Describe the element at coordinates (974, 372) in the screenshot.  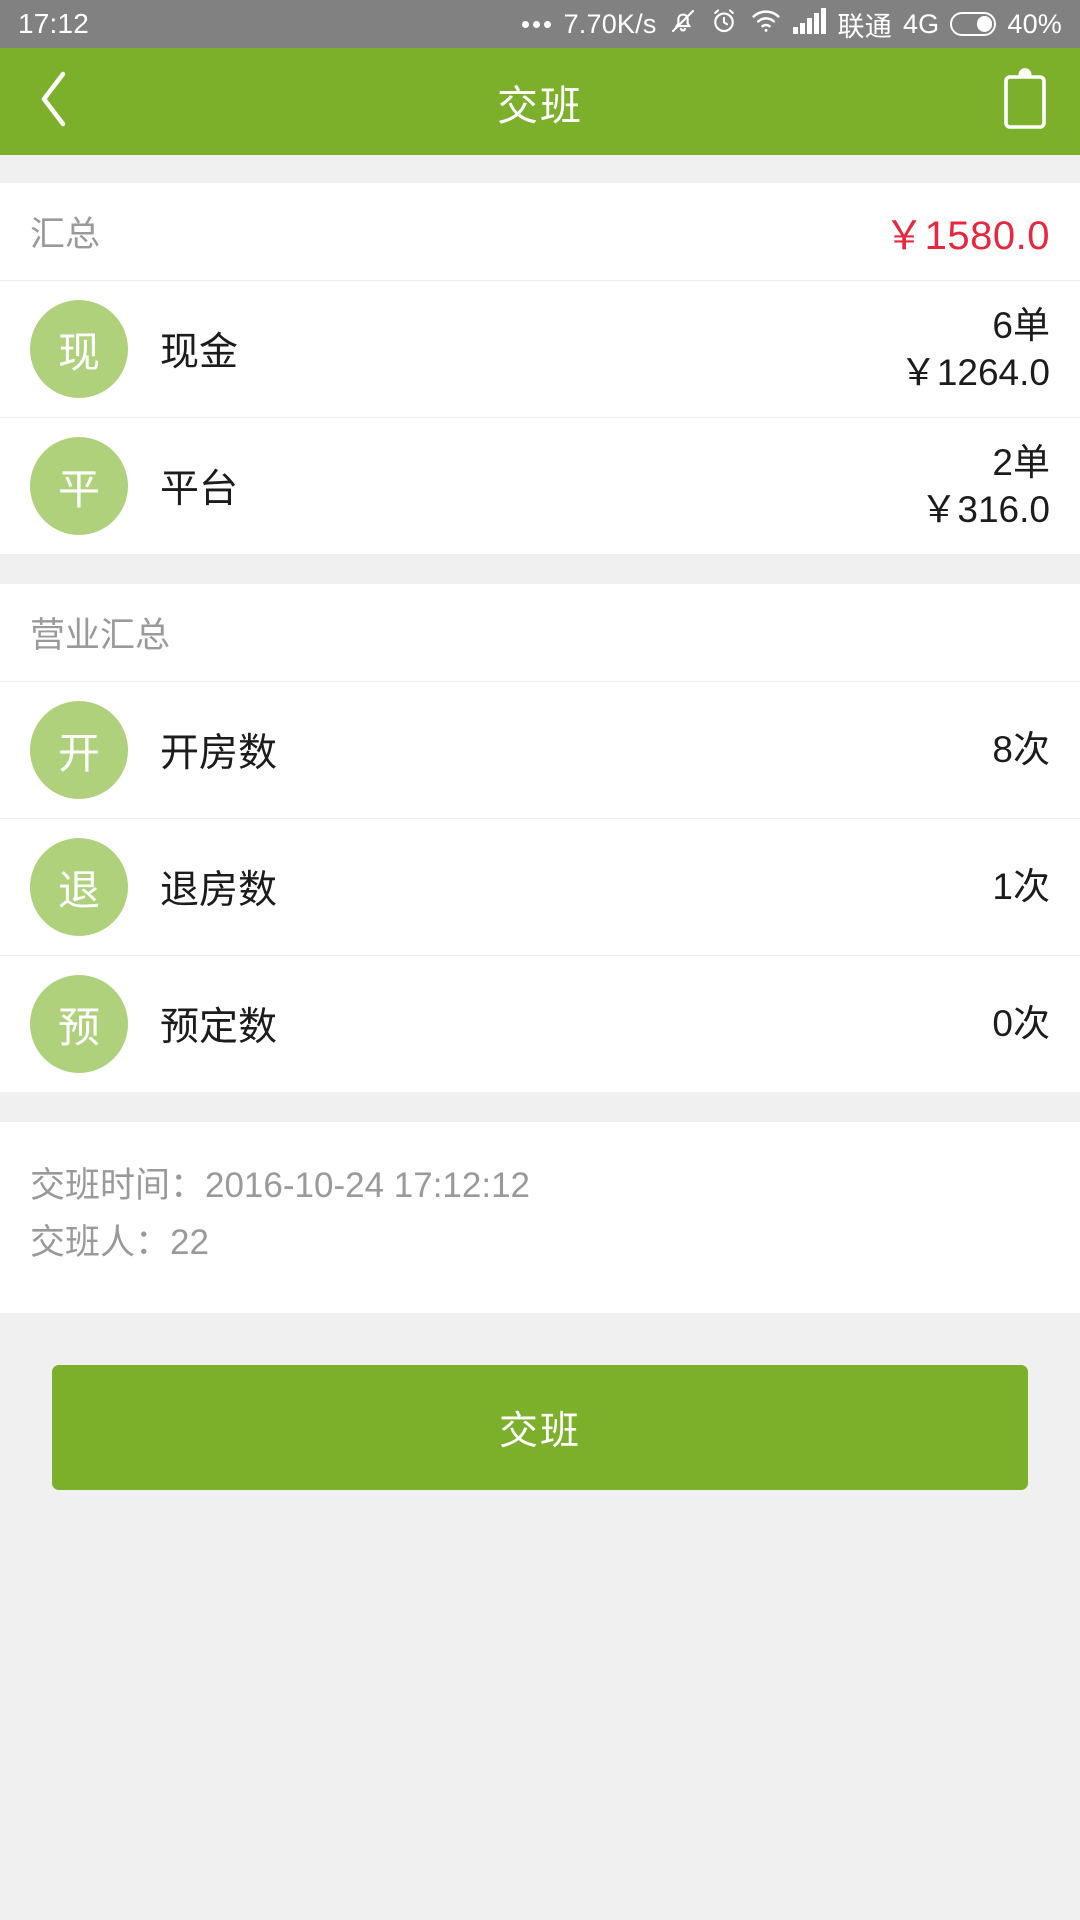
I see `payment-amount-cash: ￥1264.0` at that location.